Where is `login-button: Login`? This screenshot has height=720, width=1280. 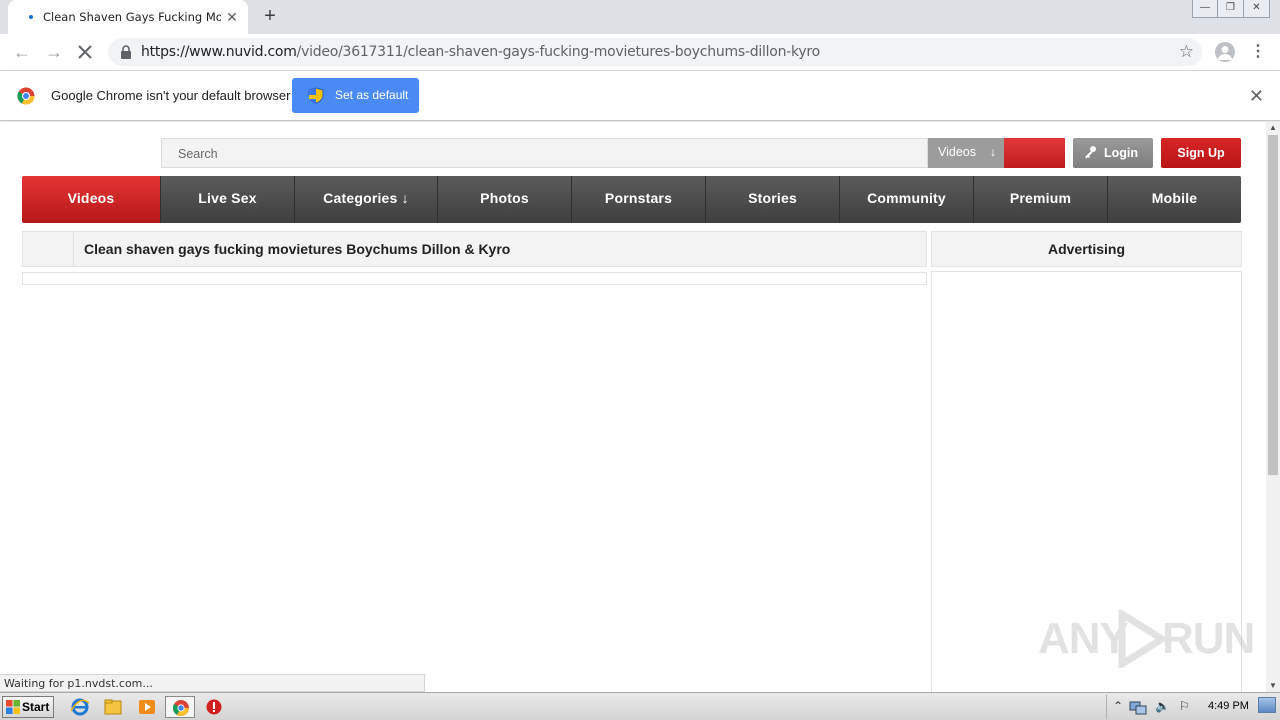
login-button: Login is located at coordinates (1113, 153).